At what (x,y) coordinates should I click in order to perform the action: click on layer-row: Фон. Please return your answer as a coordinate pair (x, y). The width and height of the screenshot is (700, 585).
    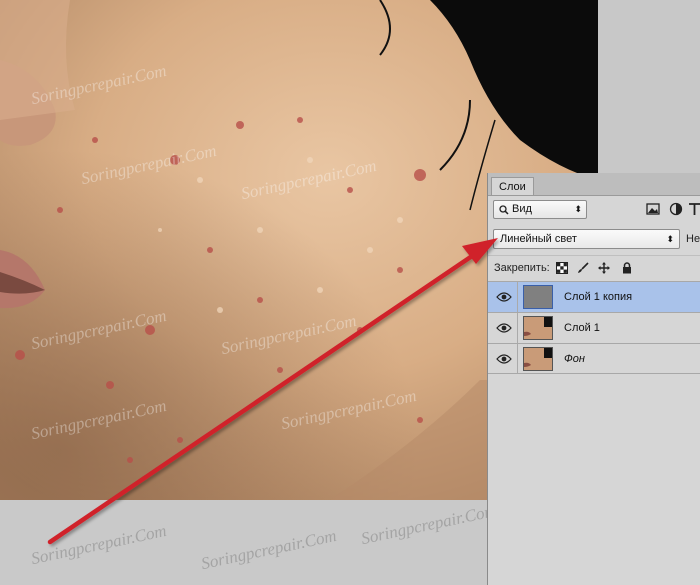
    Looking at the image, I should click on (594, 358).